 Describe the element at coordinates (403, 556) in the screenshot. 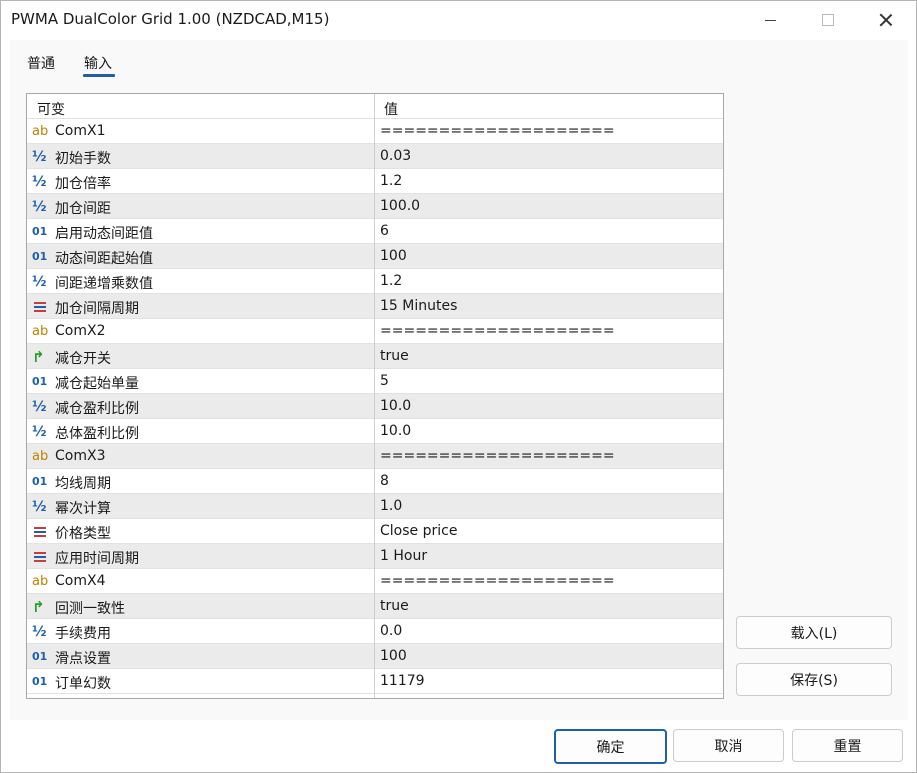

I see `parameter-value: 1 Hour` at that location.